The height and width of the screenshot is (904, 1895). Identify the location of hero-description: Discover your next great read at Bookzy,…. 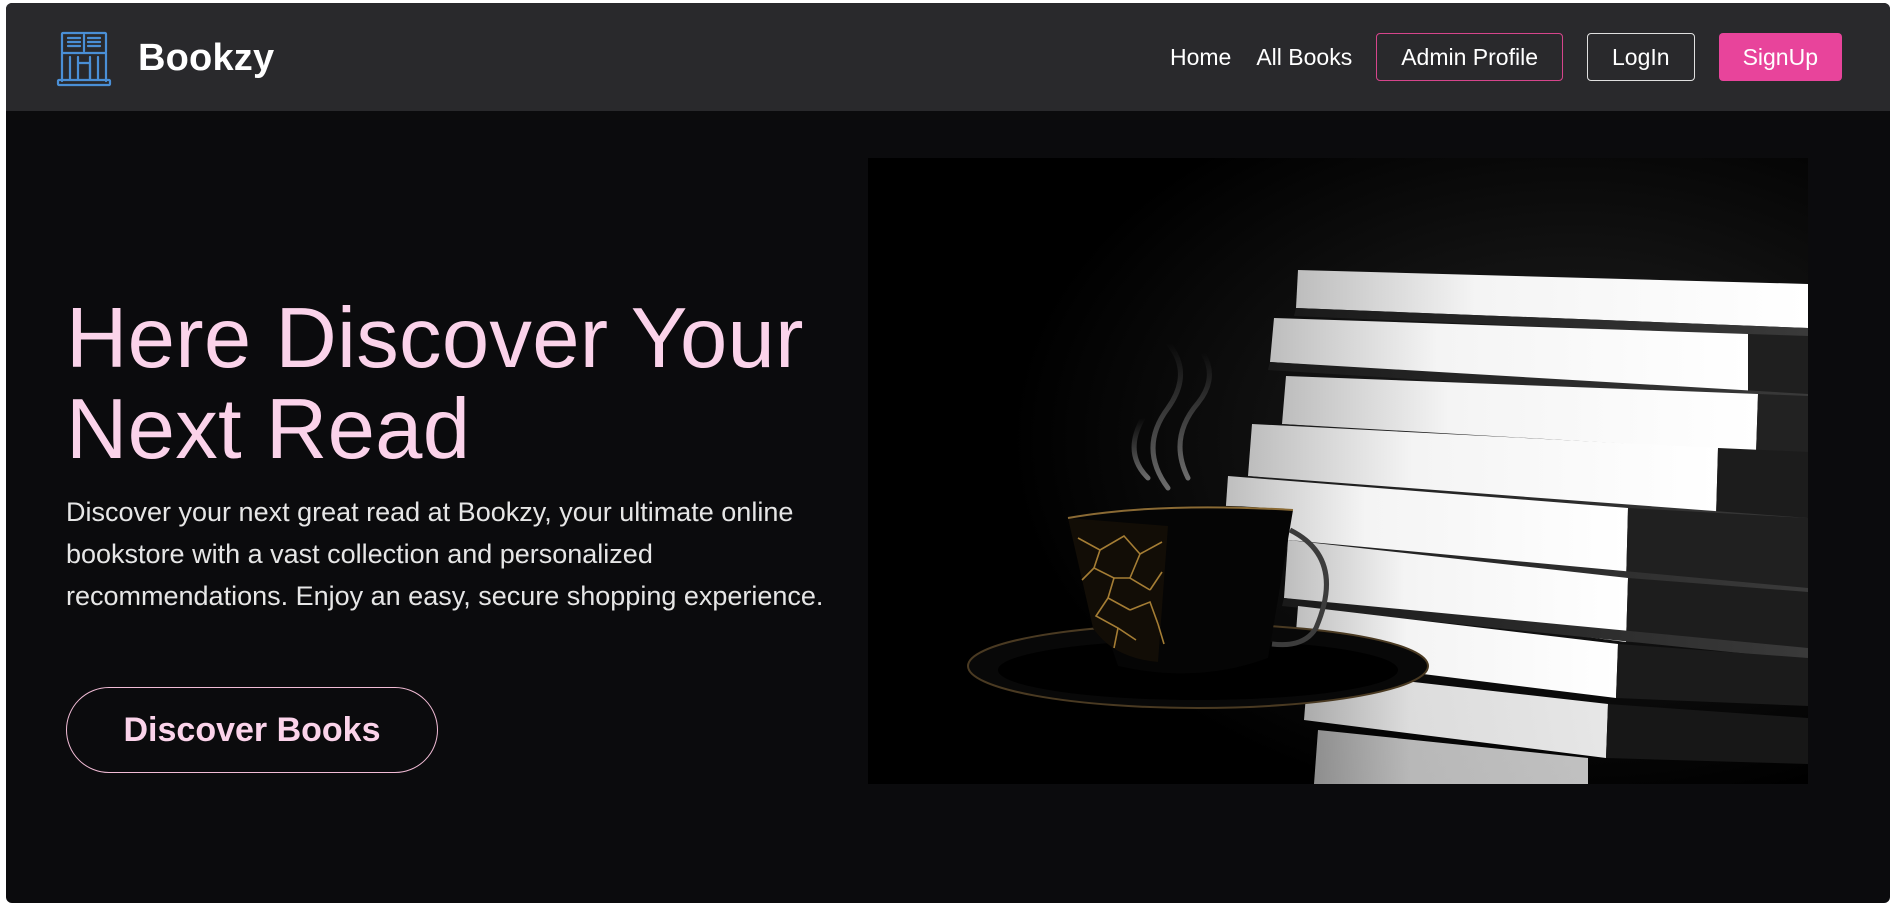
(445, 554).